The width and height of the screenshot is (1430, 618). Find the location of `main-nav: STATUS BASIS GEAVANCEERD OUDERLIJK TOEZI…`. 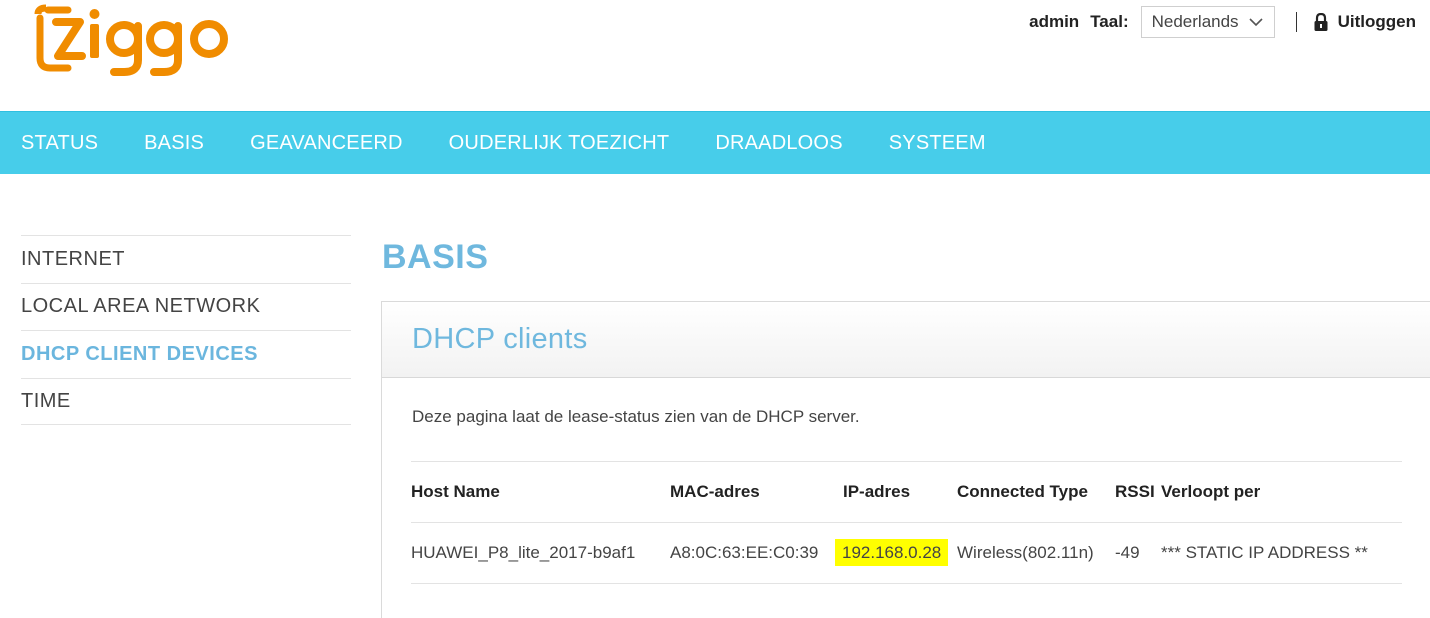

main-nav: STATUS BASIS GEAVANCEERD OUDERLIJK TOEZI… is located at coordinates (715, 142).